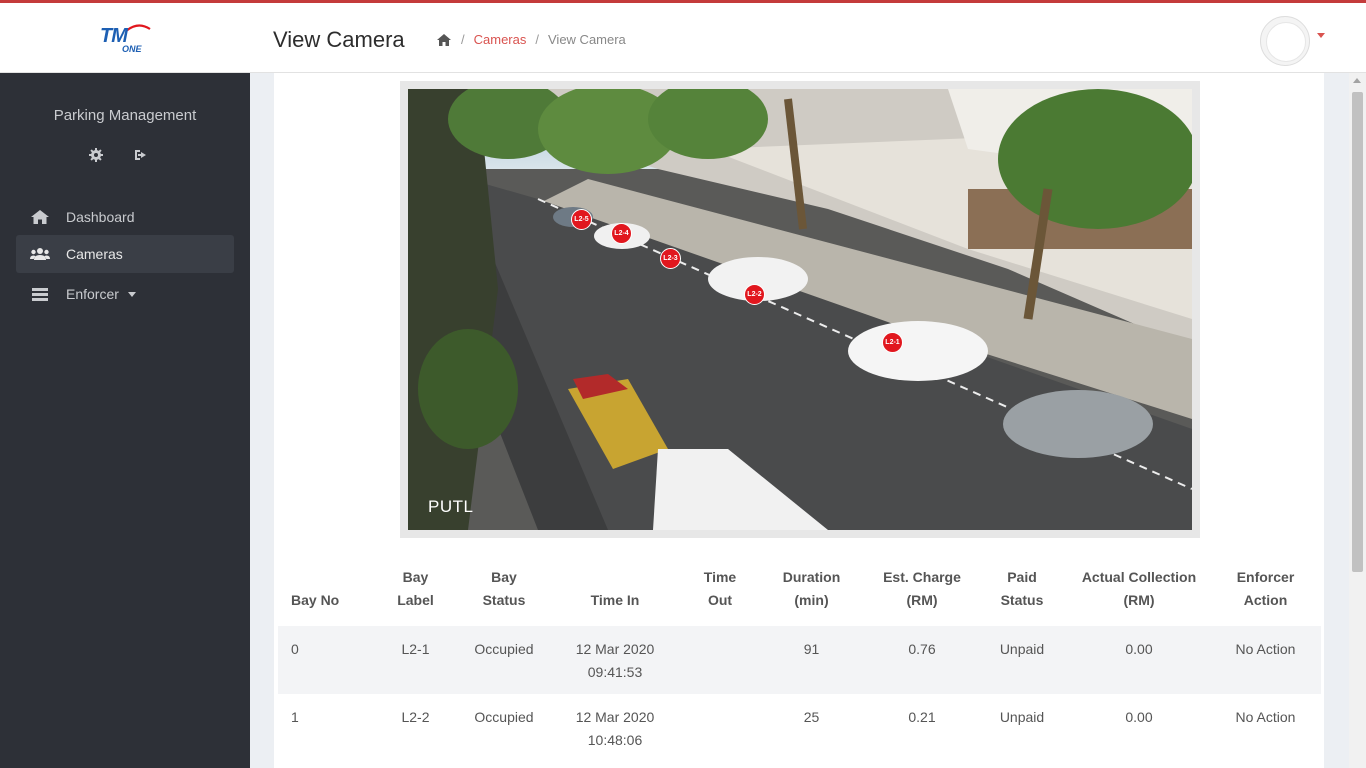 This screenshot has width=1366, height=768. Describe the element at coordinates (621, 233) in the screenshot. I see `bay-marker-l2-4: L2-4` at that location.